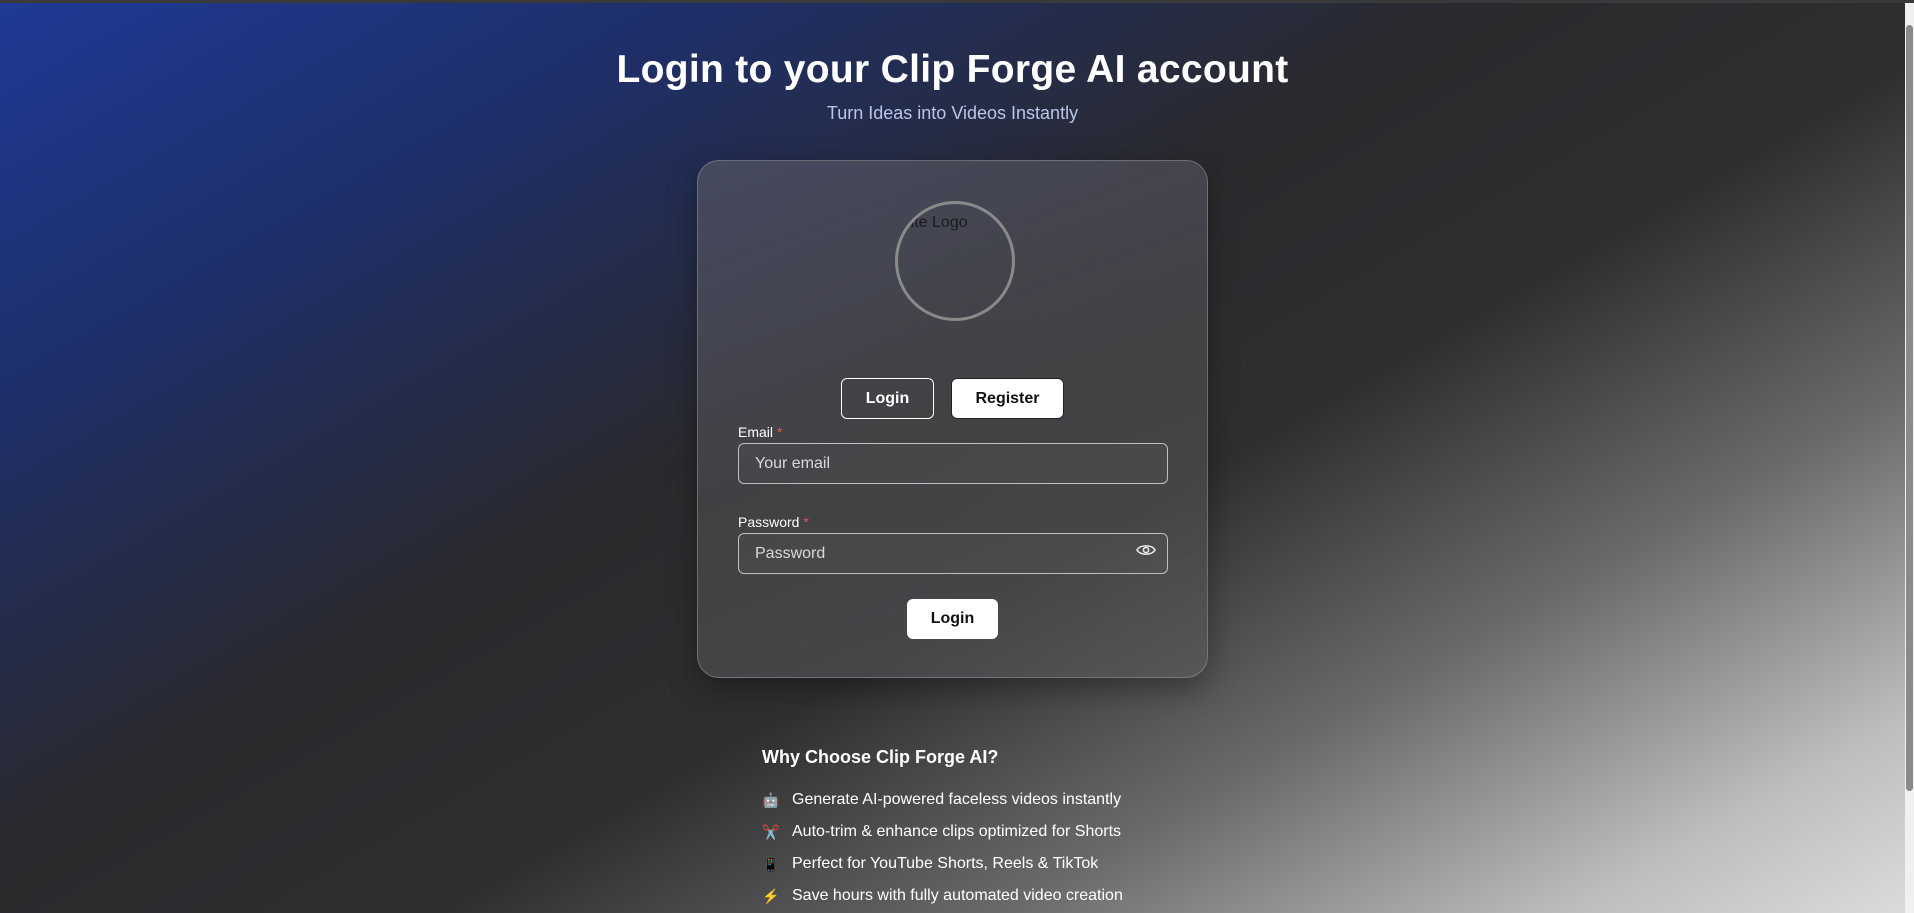 The height and width of the screenshot is (913, 1914). Describe the element at coordinates (952, 69) in the screenshot. I see `page-title: Login to your Clip Forge AI account` at that location.